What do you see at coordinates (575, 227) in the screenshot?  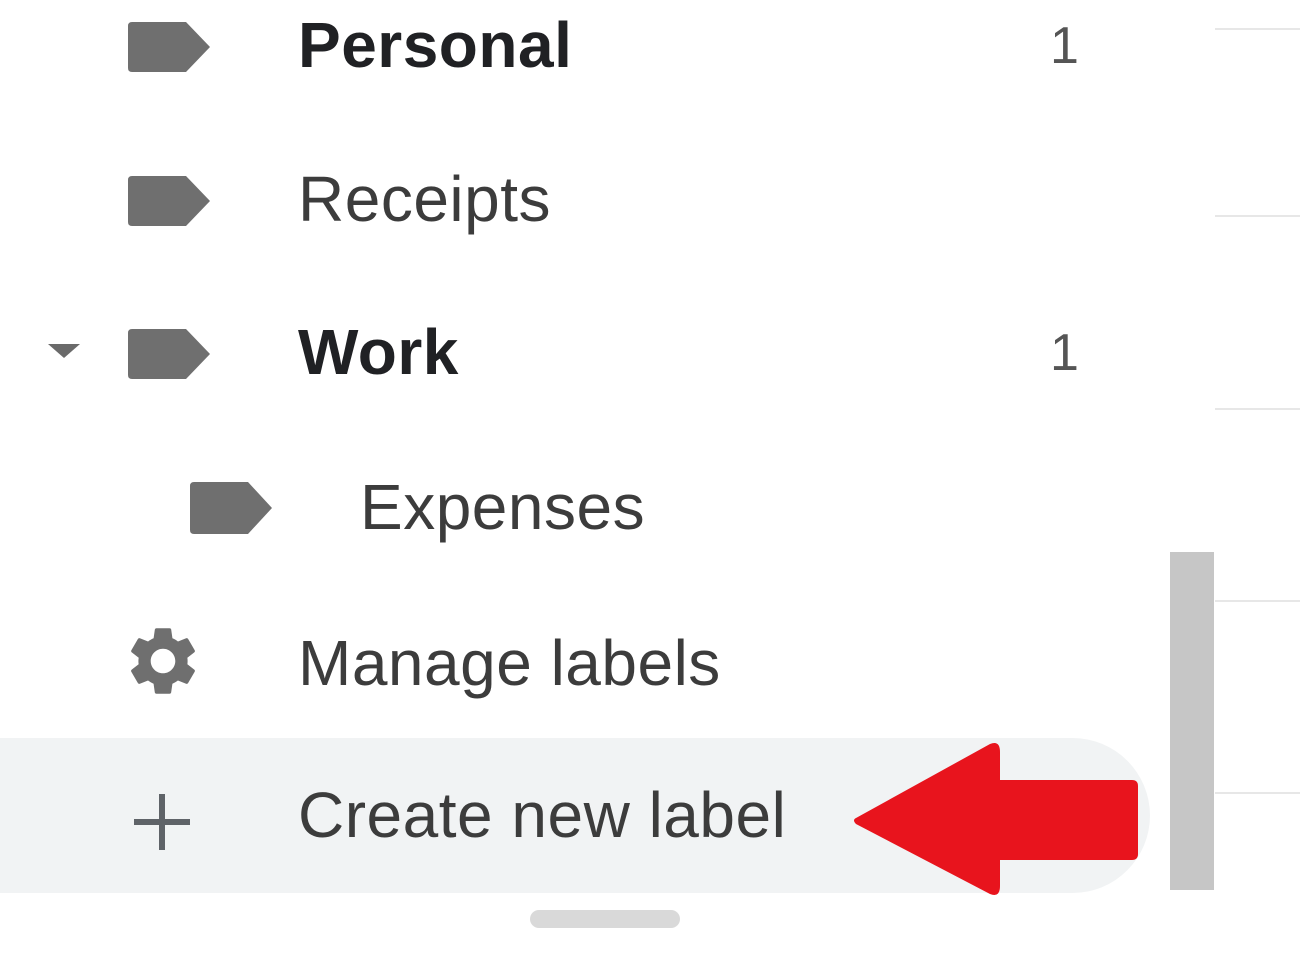 I see `label-item-receipts: Receipts` at bounding box center [575, 227].